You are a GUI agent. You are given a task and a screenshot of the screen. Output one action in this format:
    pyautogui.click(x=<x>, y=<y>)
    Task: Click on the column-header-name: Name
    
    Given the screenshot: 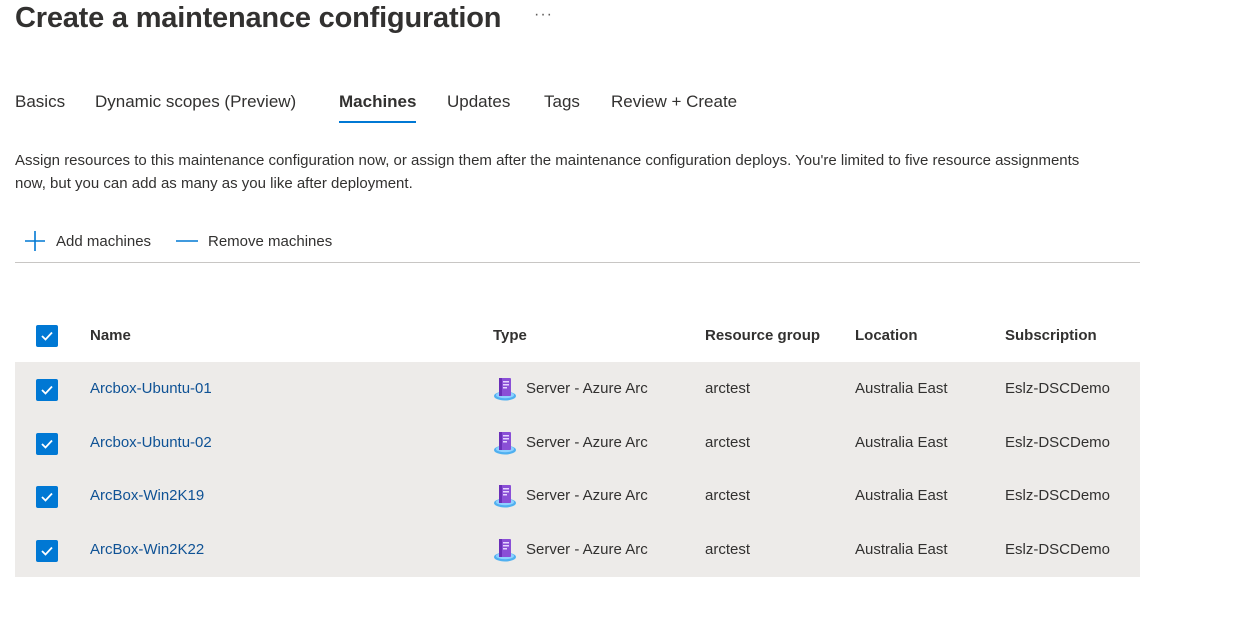 What is the action you would take?
    pyautogui.click(x=110, y=336)
    